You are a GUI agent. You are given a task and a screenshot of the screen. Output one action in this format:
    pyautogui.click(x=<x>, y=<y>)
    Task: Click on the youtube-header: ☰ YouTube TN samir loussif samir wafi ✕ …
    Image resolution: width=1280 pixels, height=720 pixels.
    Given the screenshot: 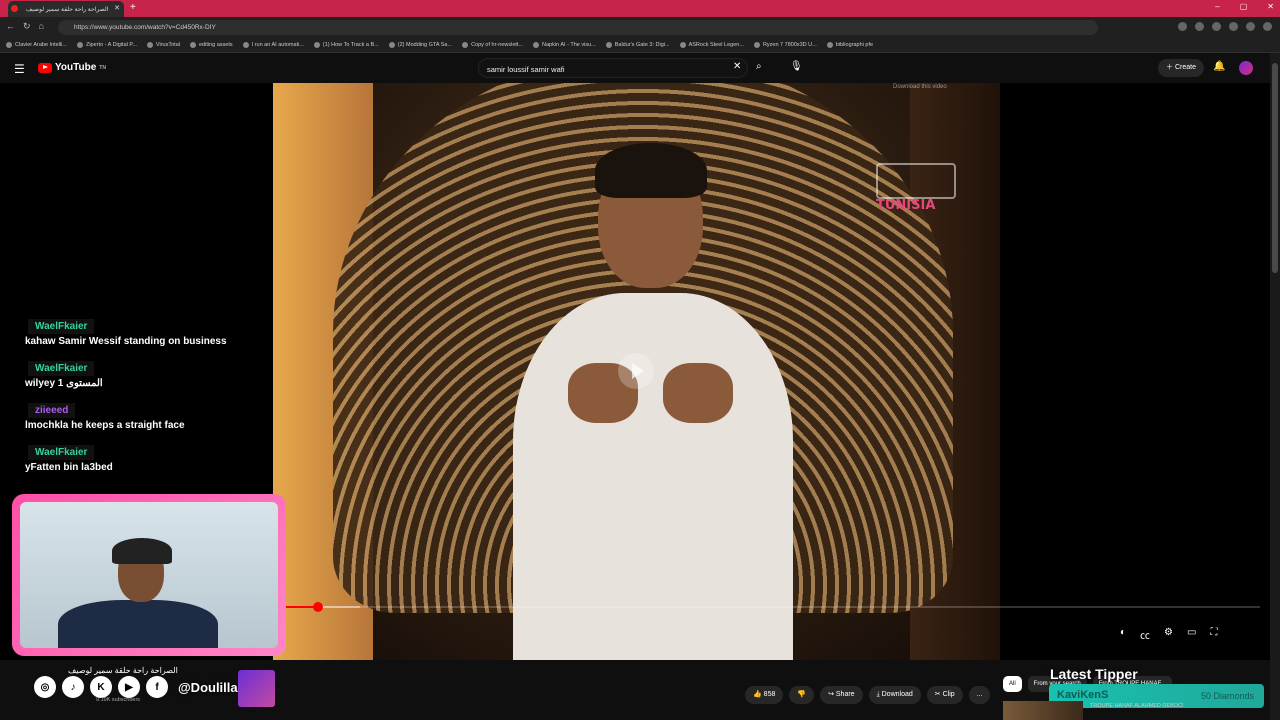 What is the action you would take?
    pyautogui.click(x=640, y=68)
    